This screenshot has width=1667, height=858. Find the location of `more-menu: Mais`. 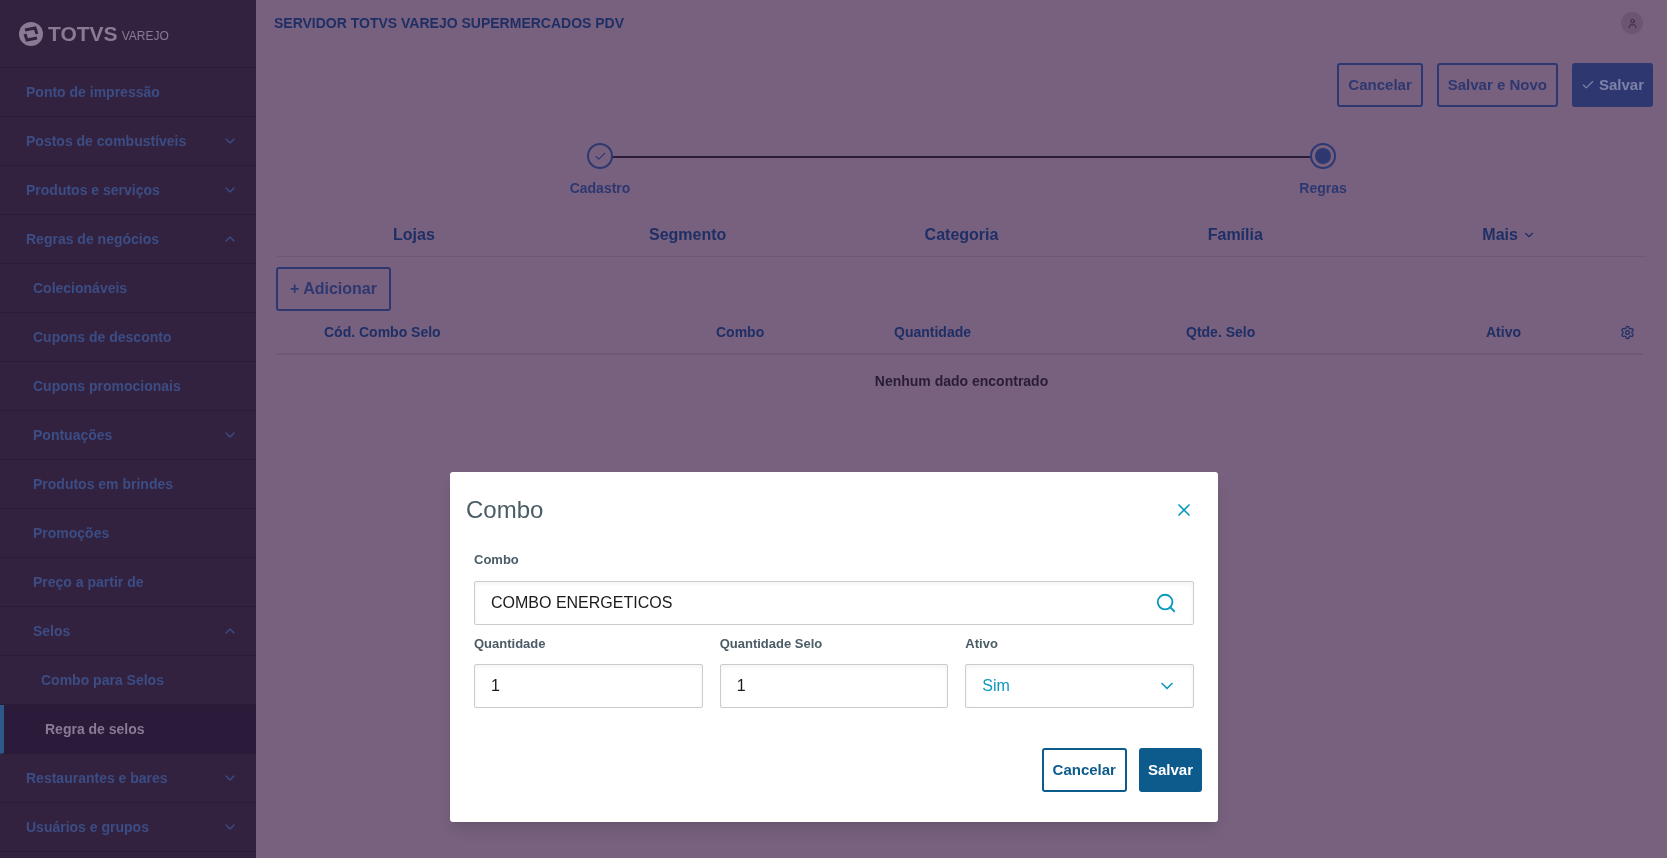

more-menu: Mais is located at coordinates (1509, 234).